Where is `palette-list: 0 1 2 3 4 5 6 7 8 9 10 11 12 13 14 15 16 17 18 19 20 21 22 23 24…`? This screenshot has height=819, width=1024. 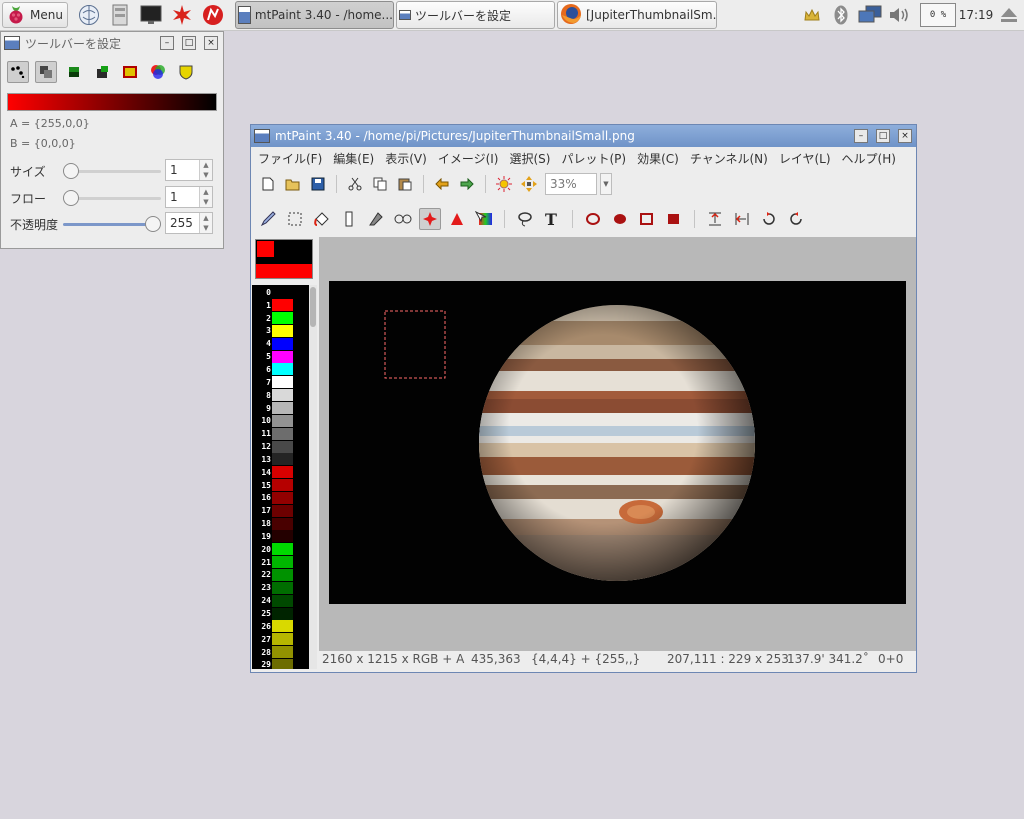 palette-list: 0 1 2 3 4 5 6 7 8 9 10 11 12 13 14 15 16 17 18 19 20 21 22 23 24… is located at coordinates (280, 477).